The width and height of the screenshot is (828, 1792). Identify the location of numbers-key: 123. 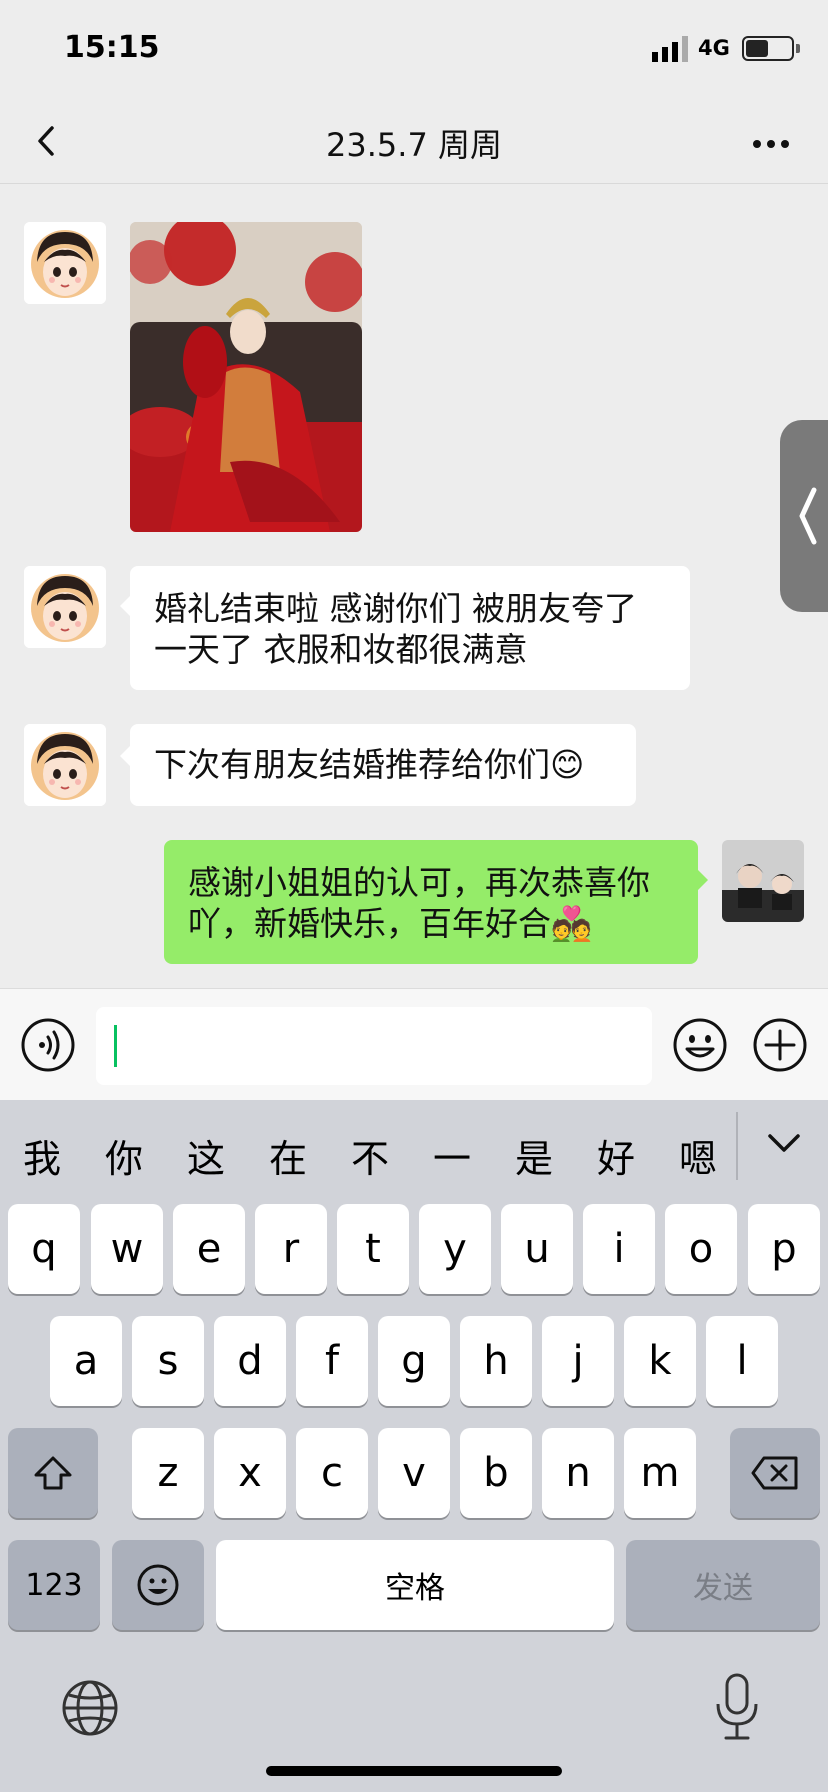
(54, 1585).